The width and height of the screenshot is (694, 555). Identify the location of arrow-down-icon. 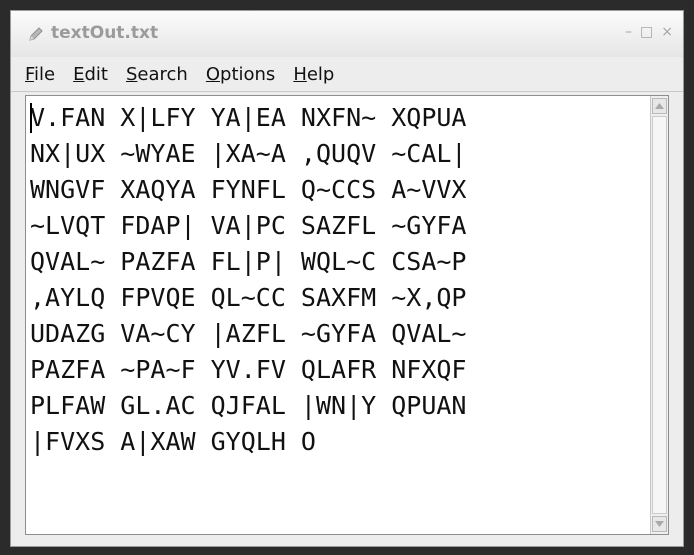
(659, 524).